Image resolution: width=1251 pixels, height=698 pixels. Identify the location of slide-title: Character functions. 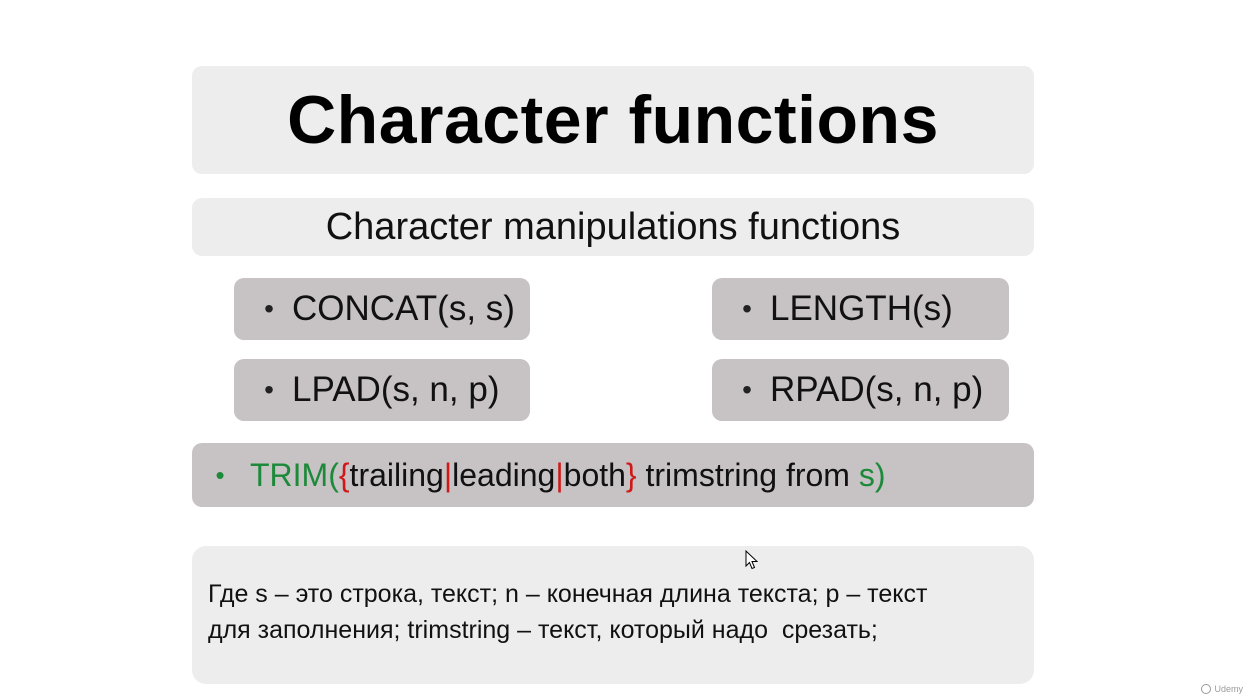
(613, 120).